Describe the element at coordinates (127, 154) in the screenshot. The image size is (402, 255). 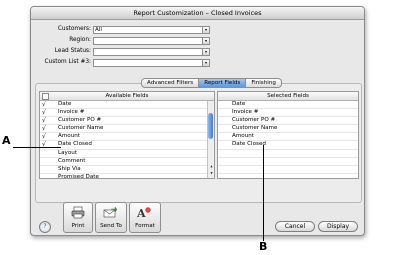
I see `available-field-row: Layout` at that location.